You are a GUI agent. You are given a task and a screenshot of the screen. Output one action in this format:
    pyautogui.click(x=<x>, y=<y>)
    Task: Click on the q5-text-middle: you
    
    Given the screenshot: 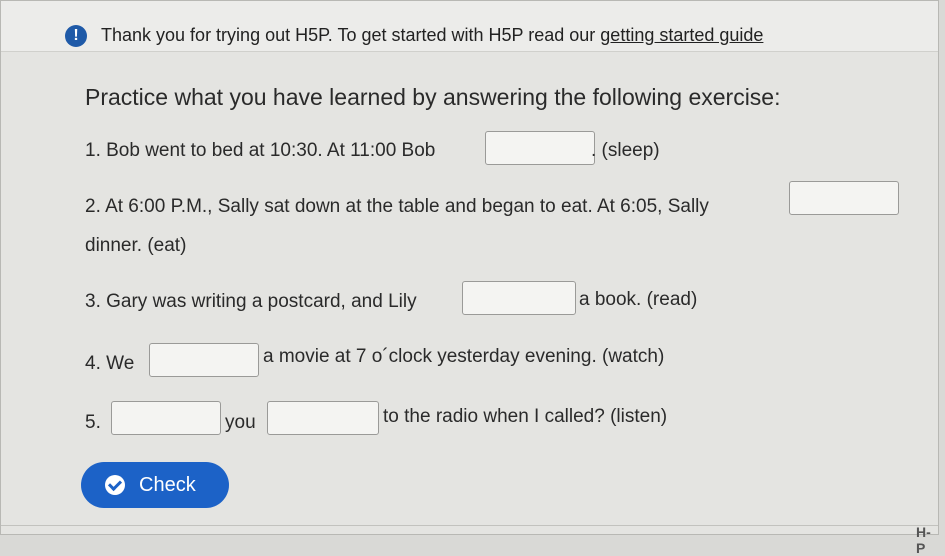 What is the action you would take?
    pyautogui.click(x=240, y=422)
    